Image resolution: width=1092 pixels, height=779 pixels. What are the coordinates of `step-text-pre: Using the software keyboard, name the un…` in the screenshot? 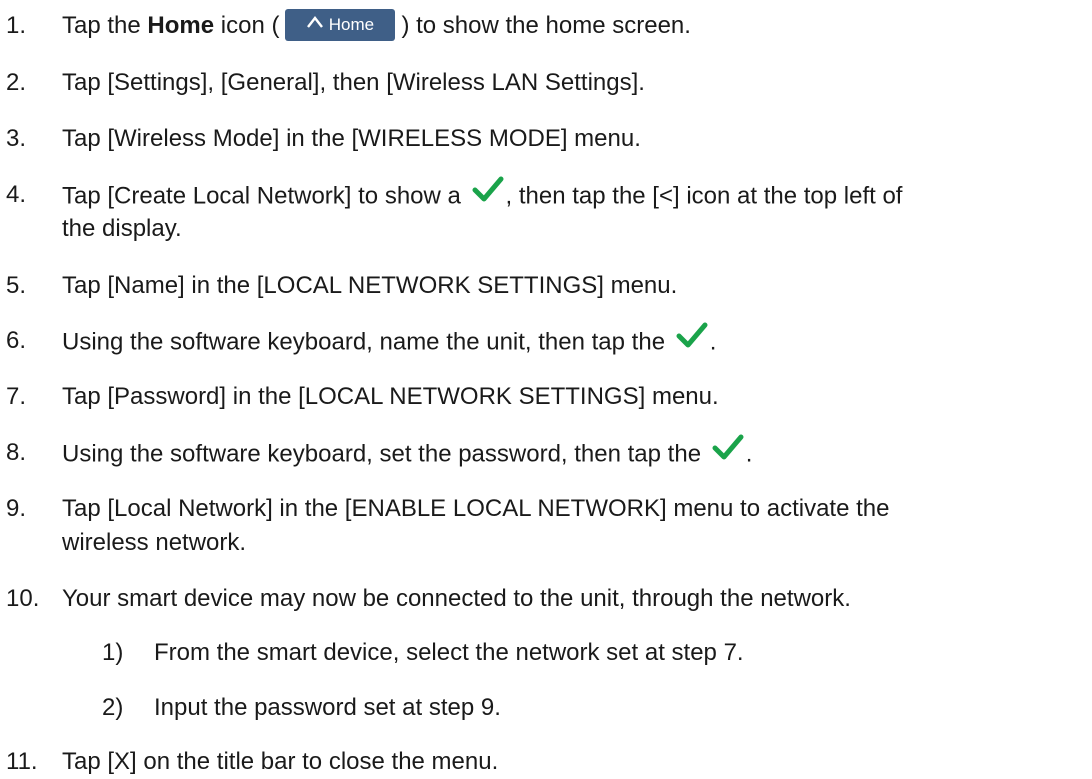 It's located at (367, 342).